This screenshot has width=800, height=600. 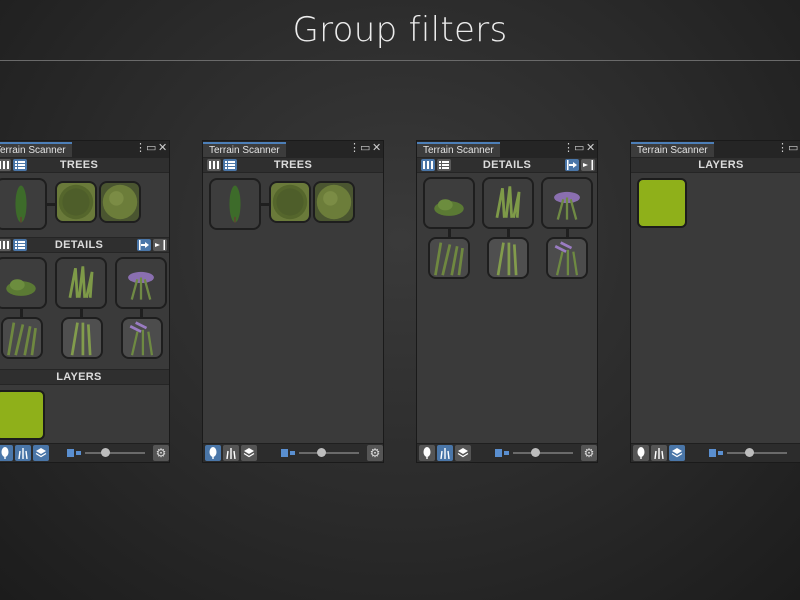 What do you see at coordinates (507, 301) in the screenshot?
I see `terrain-scanner-panel-details: Terrain Scanner ⋮ ▭ ✕ DETAILS ⚙` at bounding box center [507, 301].